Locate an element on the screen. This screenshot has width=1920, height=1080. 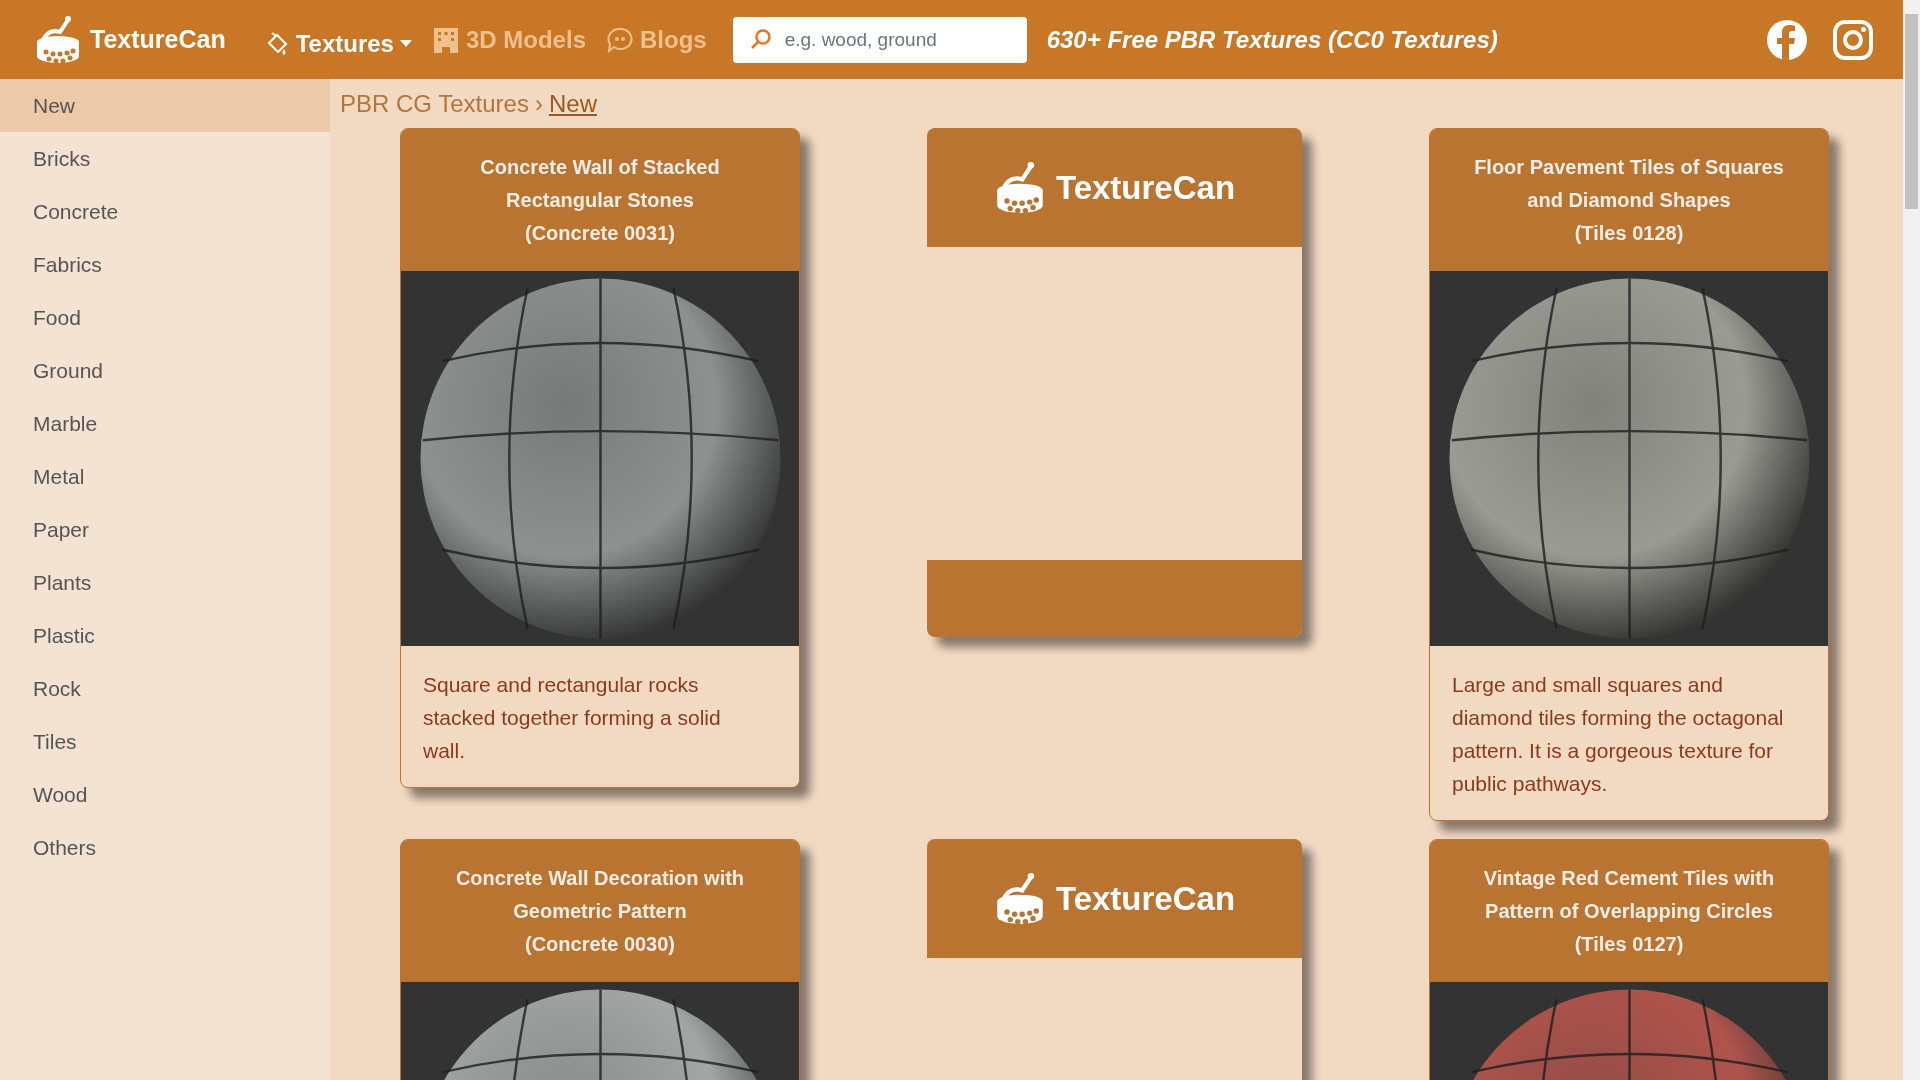
breadcrumb-current-link: New is located at coordinates (572, 104).